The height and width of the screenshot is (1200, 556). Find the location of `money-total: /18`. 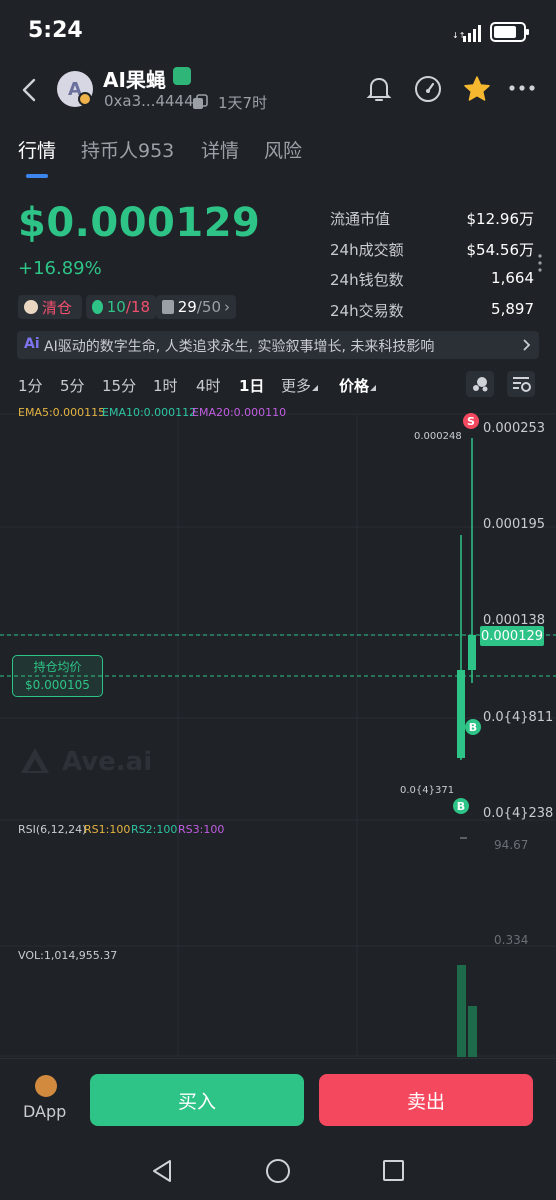

money-total: /18 is located at coordinates (137, 307).